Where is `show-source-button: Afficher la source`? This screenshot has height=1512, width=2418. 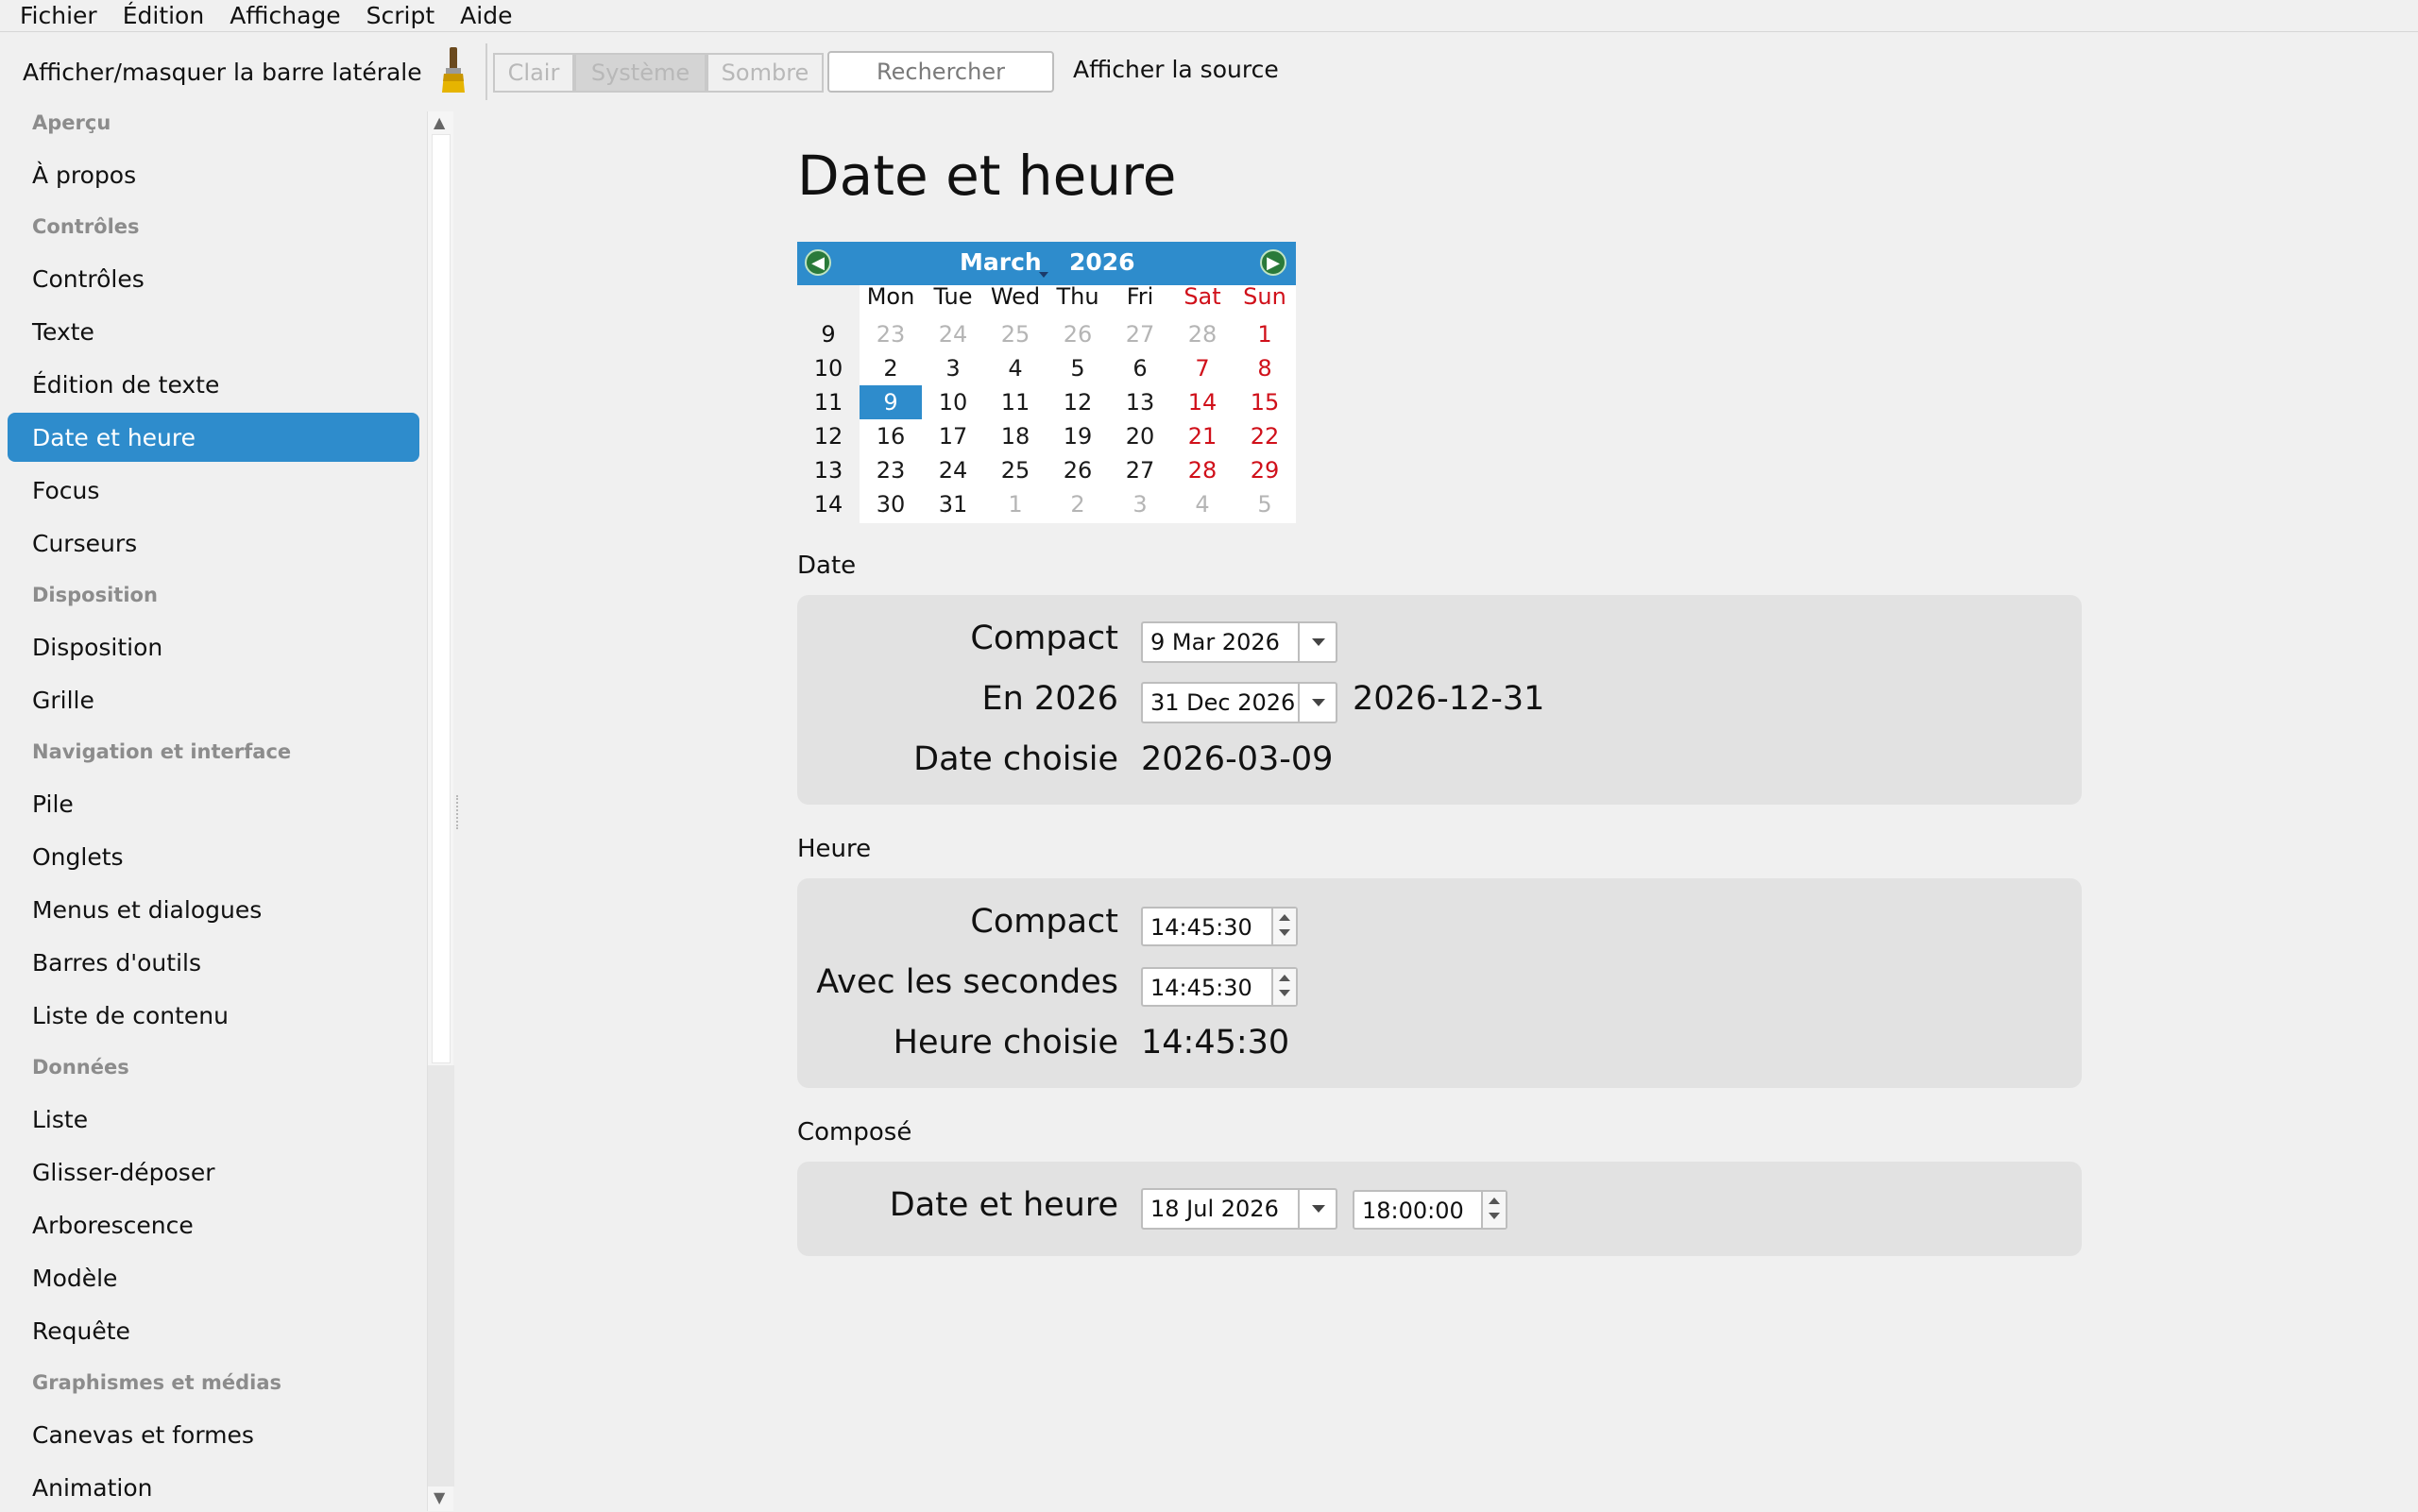 show-source-button: Afficher la source is located at coordinates (1176, 70).